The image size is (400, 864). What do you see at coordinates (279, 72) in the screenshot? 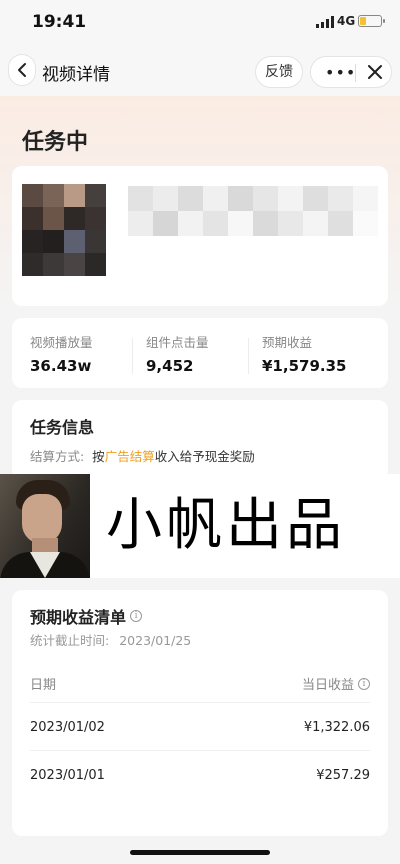
I see `feedback-button: 反馈` at bounding box center [279, 72].